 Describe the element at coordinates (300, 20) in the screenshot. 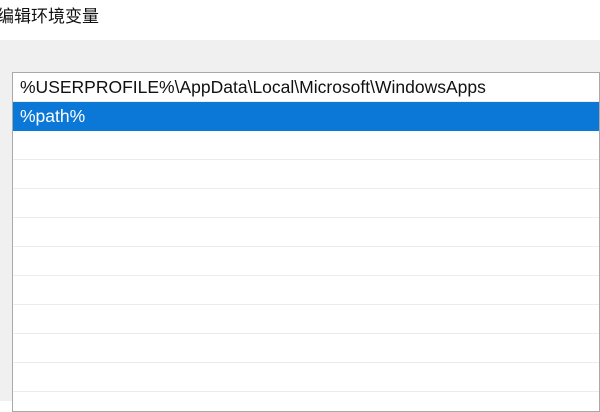

I see `dialog-title-bar: 编辑环境变量` at that location.